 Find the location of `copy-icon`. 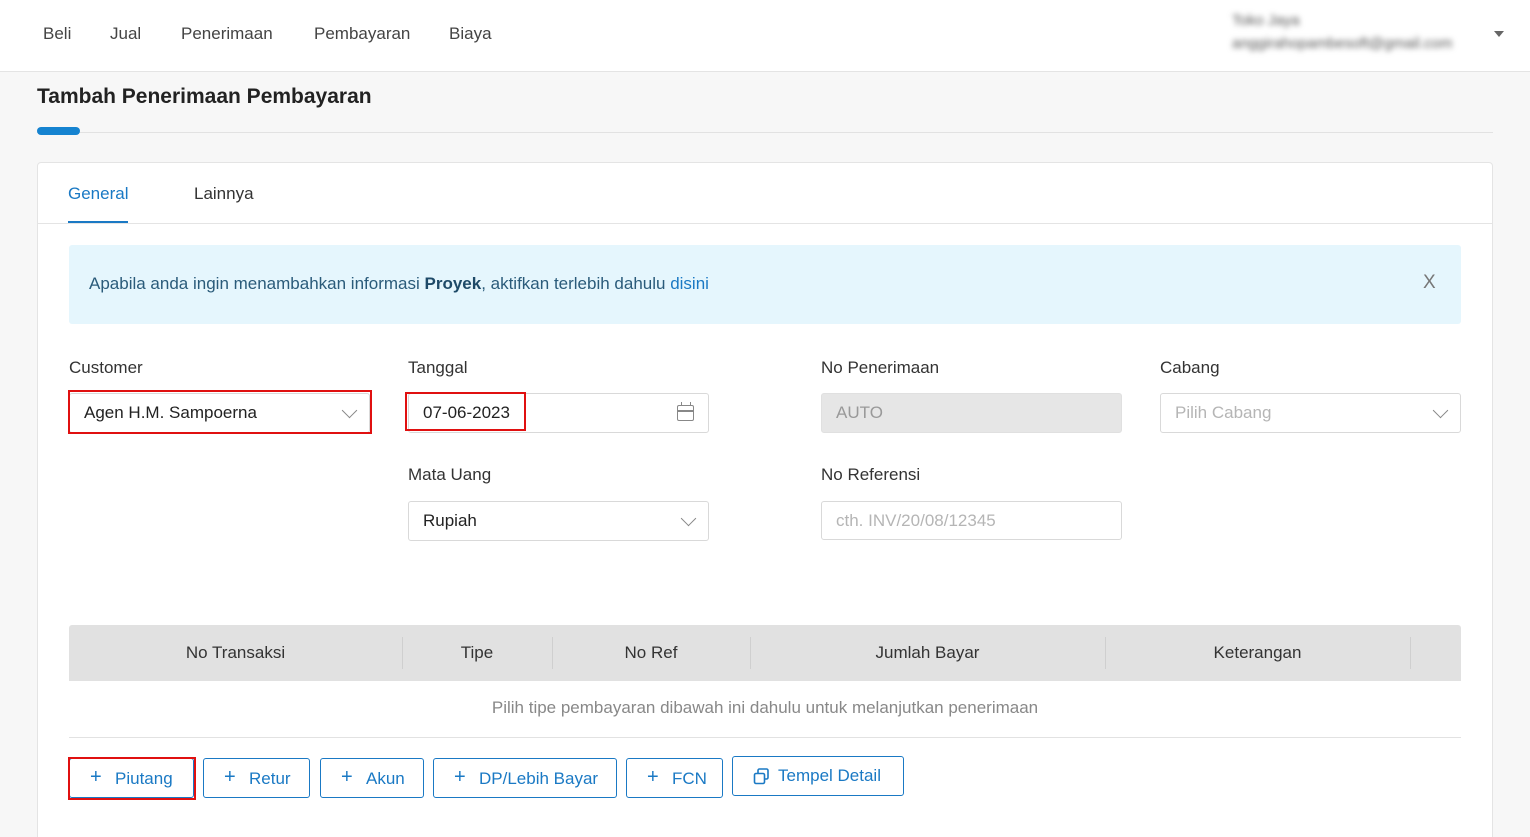

copy-icon is located at coordinates (761, 776).